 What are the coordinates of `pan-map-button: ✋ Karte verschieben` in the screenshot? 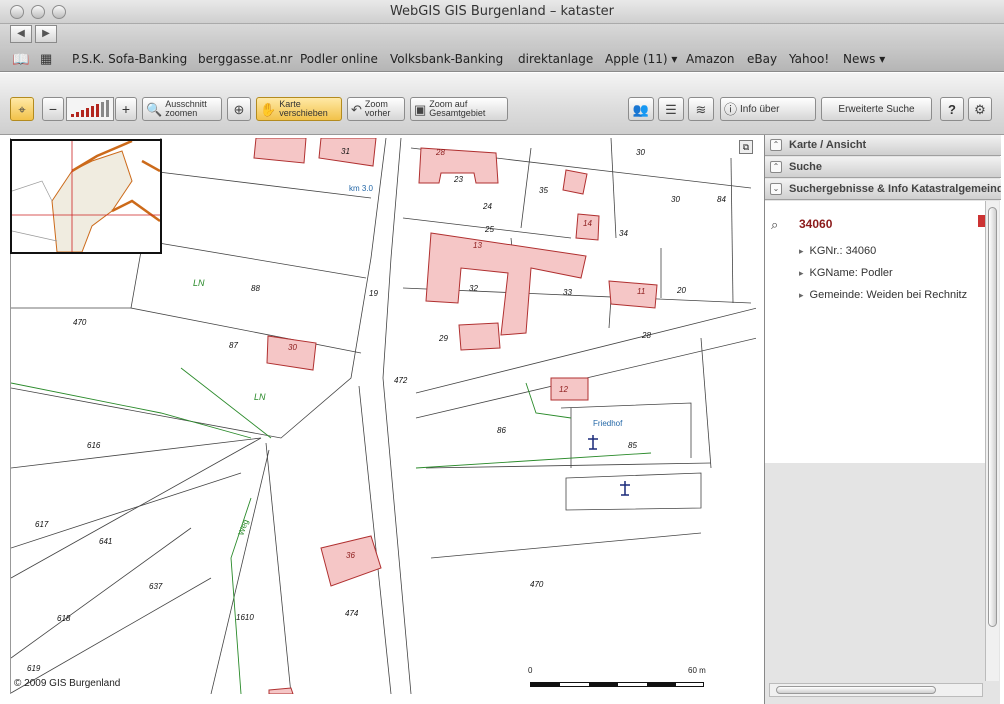 It's located at (299, 109).